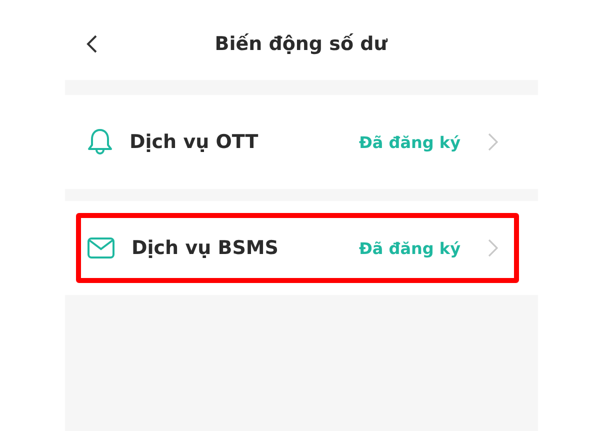 Image resolution: width=600 pixels, height=431 pixels. Describe the element at coordinates (100, 248) in the screenshot. I see `envelope-icon` at that location.